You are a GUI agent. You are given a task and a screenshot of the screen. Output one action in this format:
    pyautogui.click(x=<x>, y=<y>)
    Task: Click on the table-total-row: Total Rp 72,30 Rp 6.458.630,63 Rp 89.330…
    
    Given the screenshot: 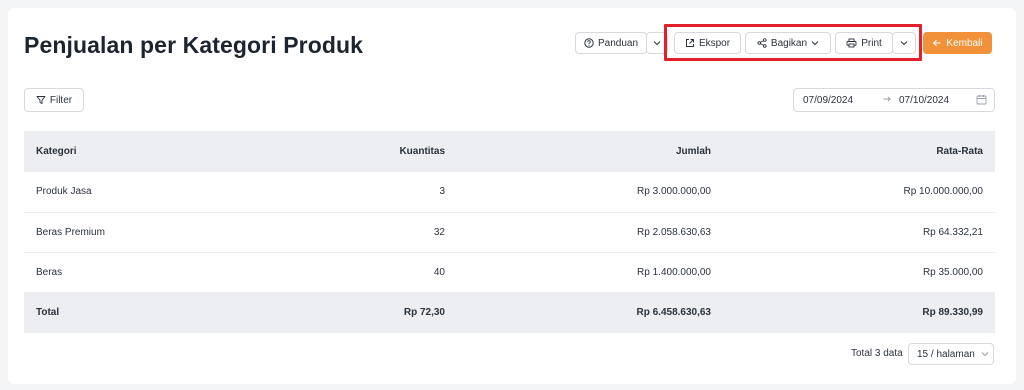 What is the action you would take?
    pyautogui.click(x=509, y=312)
    